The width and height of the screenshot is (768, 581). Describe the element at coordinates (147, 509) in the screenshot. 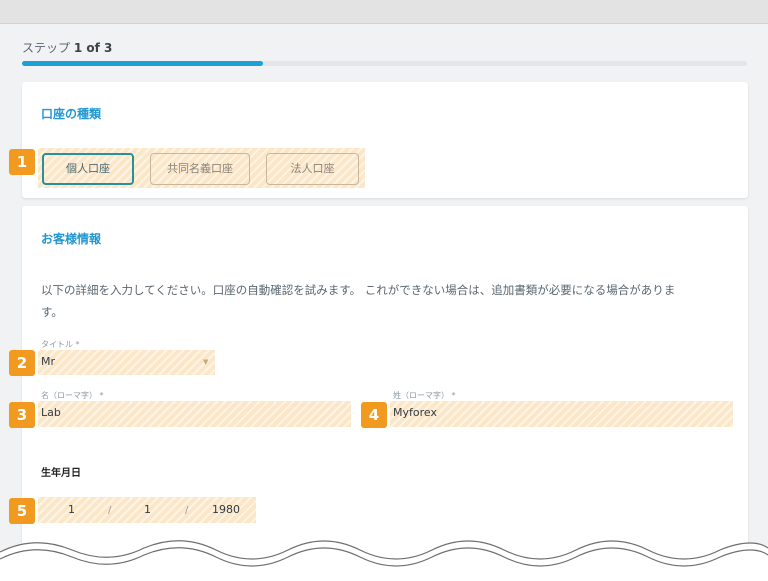

I see `dob-month-input: 1` at that location.